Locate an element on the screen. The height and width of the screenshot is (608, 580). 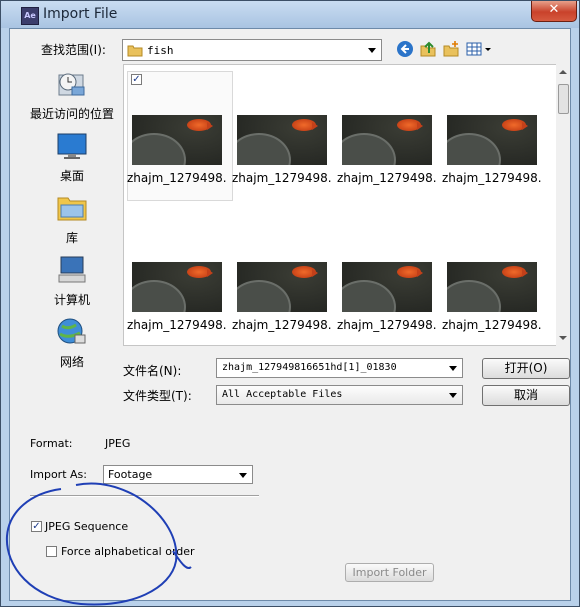
place-recent: 最近访问的位置 is located at coordinates (72, 95).